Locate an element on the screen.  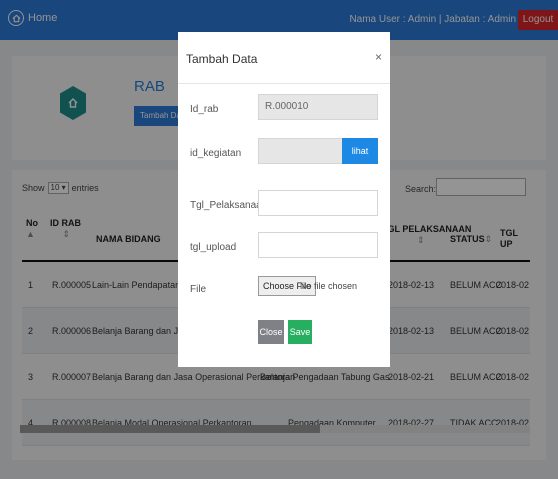
tgl-upload-field is located at coordinates (318, 245).